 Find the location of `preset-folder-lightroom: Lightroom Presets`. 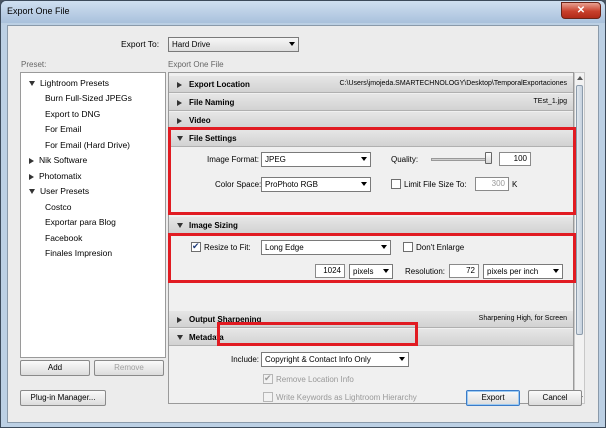

preset-folder-lightroom: Lightroom Presets is located at coordinates (69, 83).